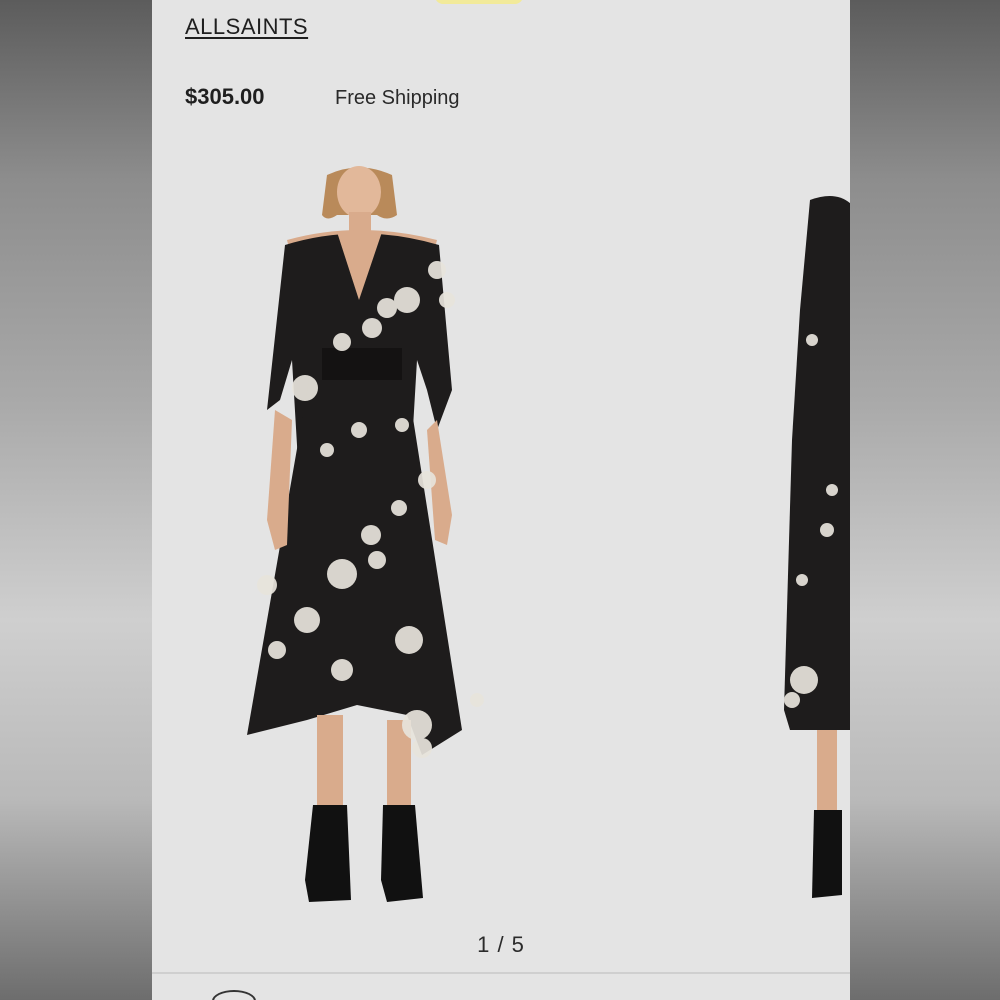  I want to click on product-price: $305.00, so click(225, 96).